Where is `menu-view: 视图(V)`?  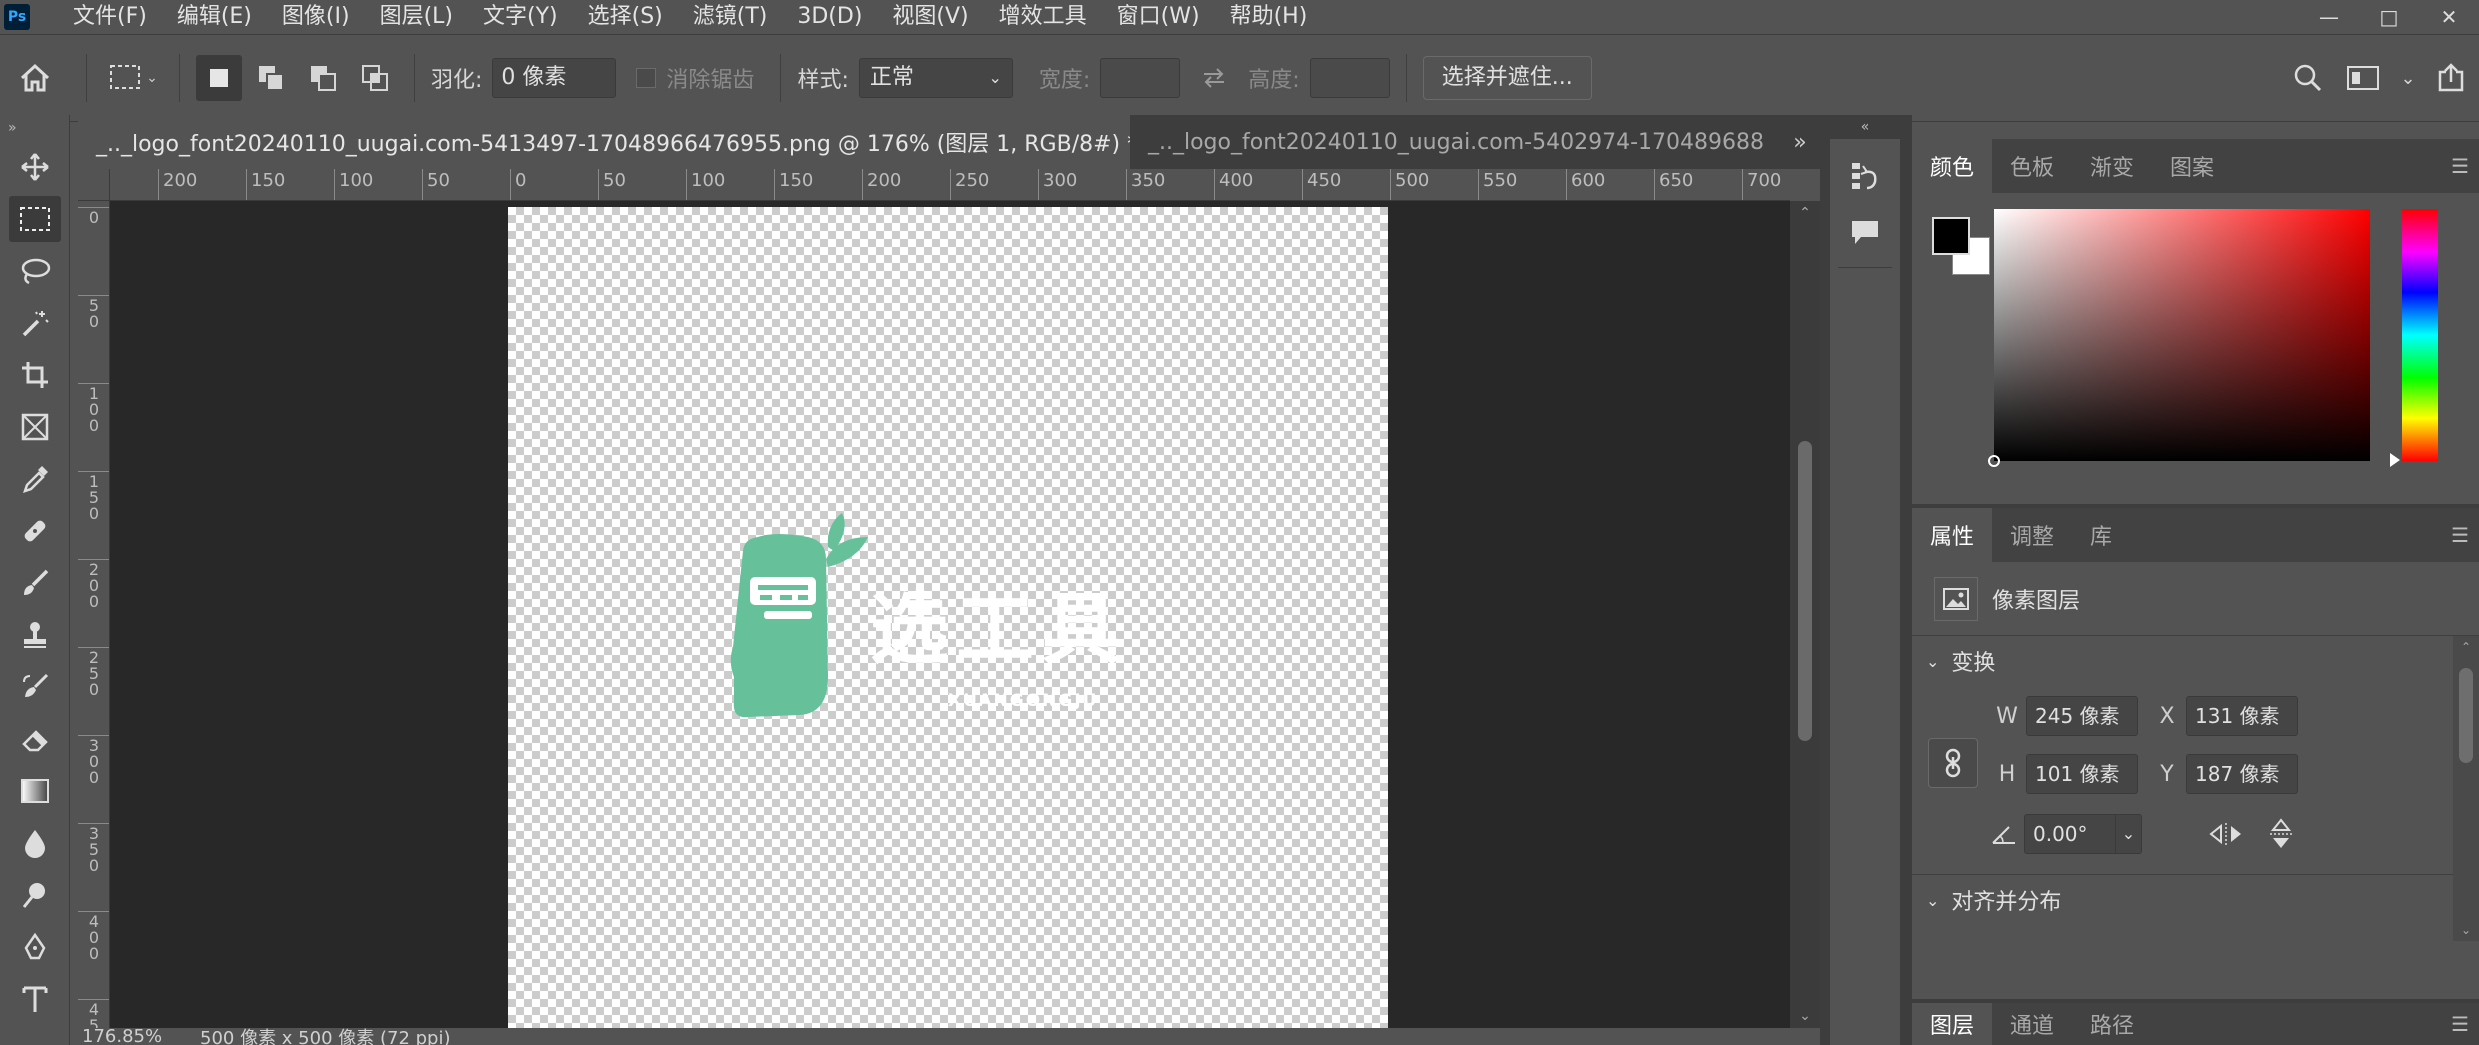 menu-view: 视图(V) is located at coordinates (930, 17).